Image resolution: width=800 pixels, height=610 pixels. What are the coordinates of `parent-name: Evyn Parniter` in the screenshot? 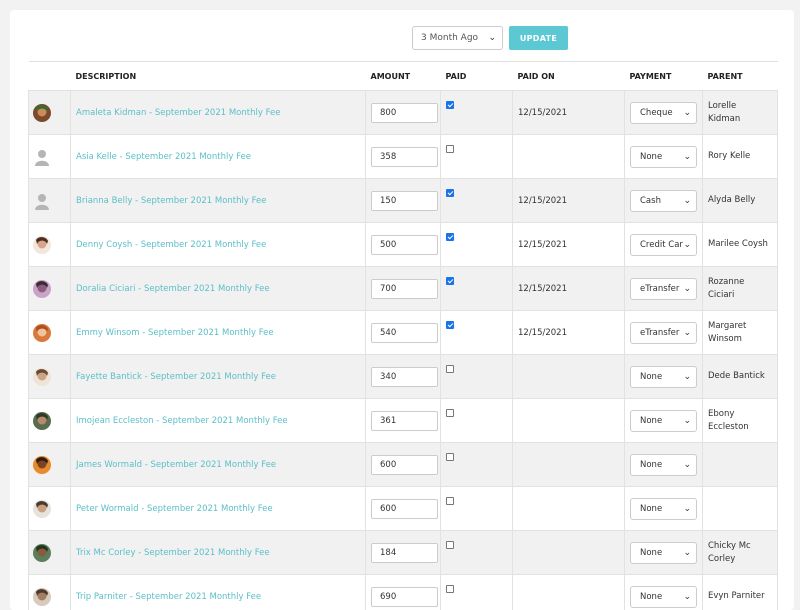 It's located at (740, 592).